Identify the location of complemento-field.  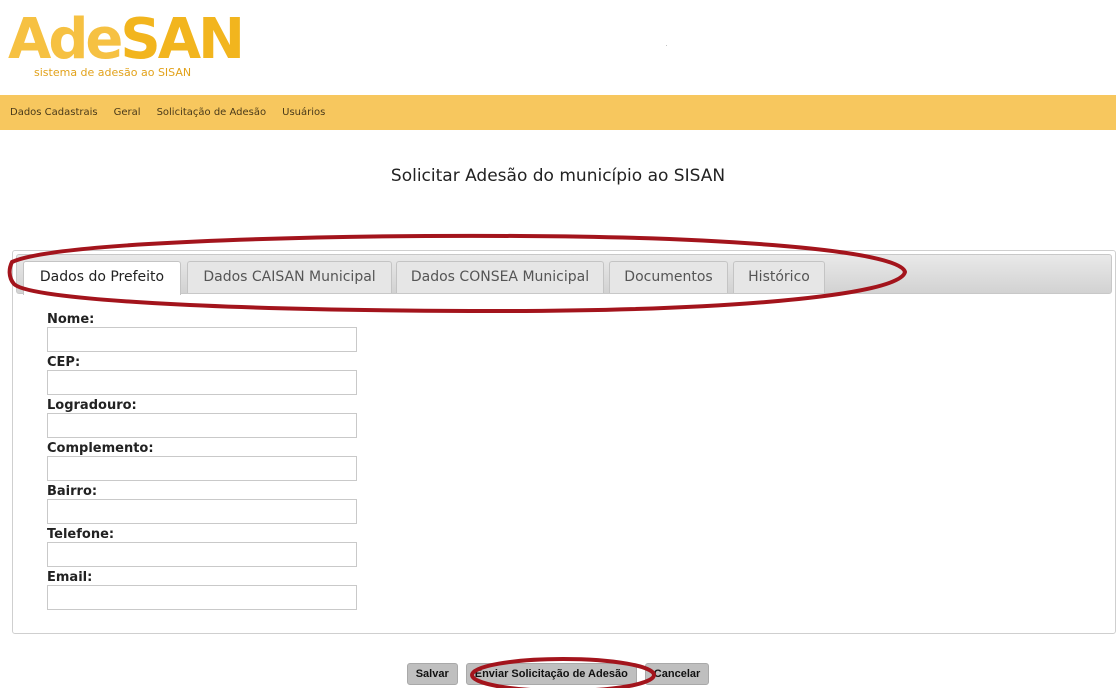
(202, 468).